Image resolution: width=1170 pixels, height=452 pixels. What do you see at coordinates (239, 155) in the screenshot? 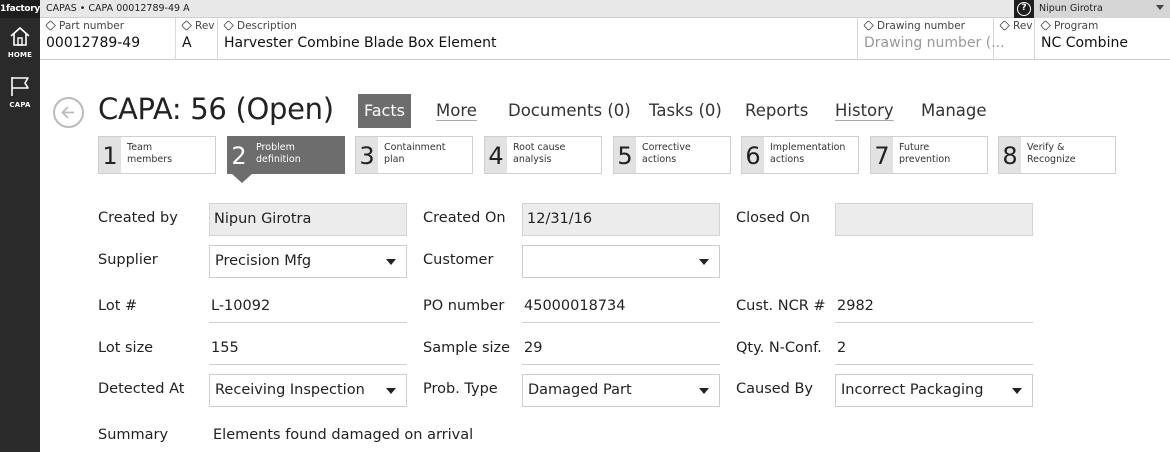
I see `step-number: 2` at bounding box center [239, 155].